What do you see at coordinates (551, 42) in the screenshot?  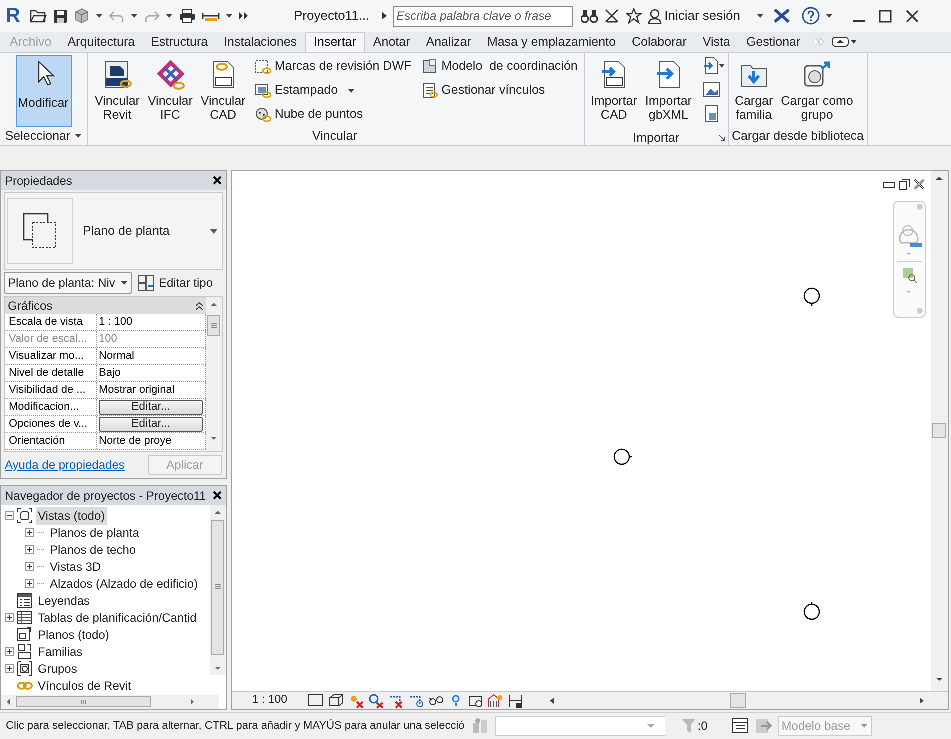 I see `ribbon-tab: Masa y emplazamiento` at bounding box center [551, 42].